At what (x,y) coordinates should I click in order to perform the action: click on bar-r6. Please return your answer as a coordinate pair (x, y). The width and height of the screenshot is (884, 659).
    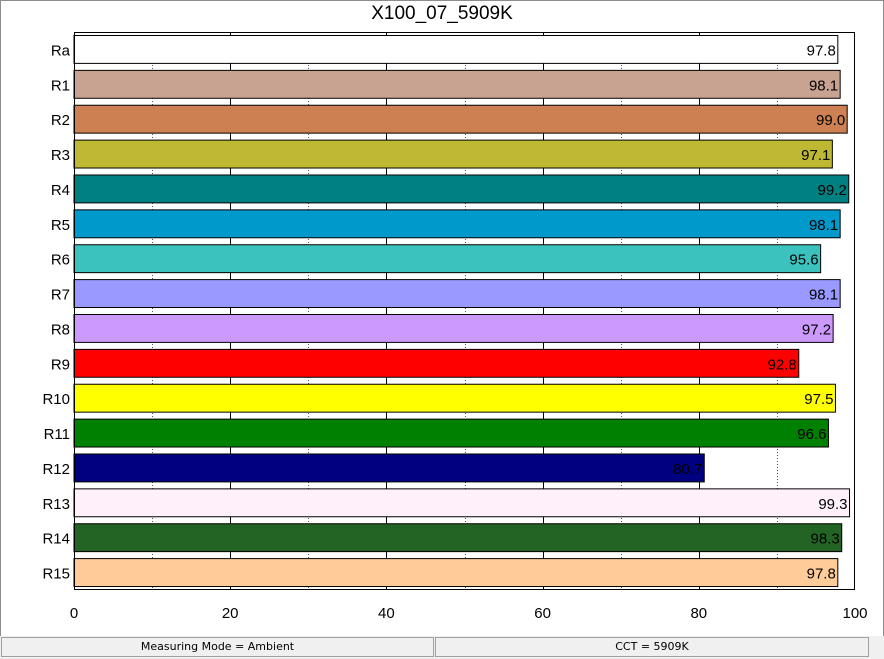
    Looking at the image, I should click on (447, 259).